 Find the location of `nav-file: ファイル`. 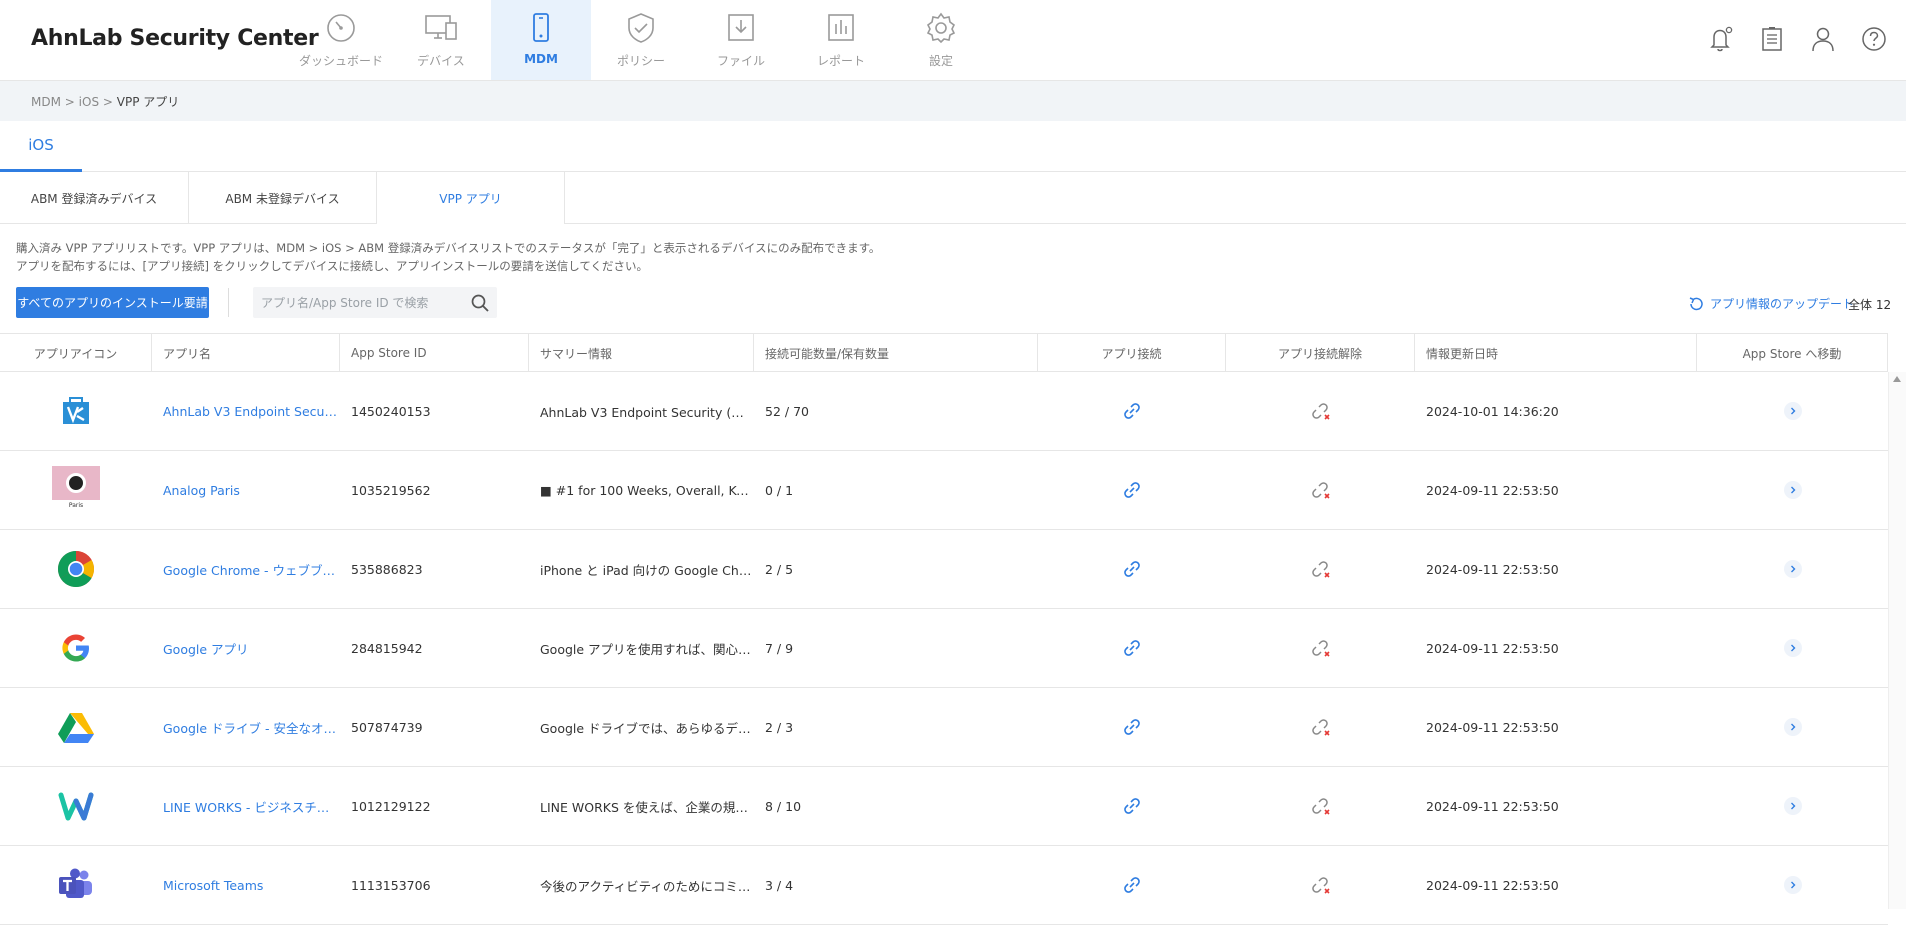

nav-file: ファイル is located at coordinates (741, 40).